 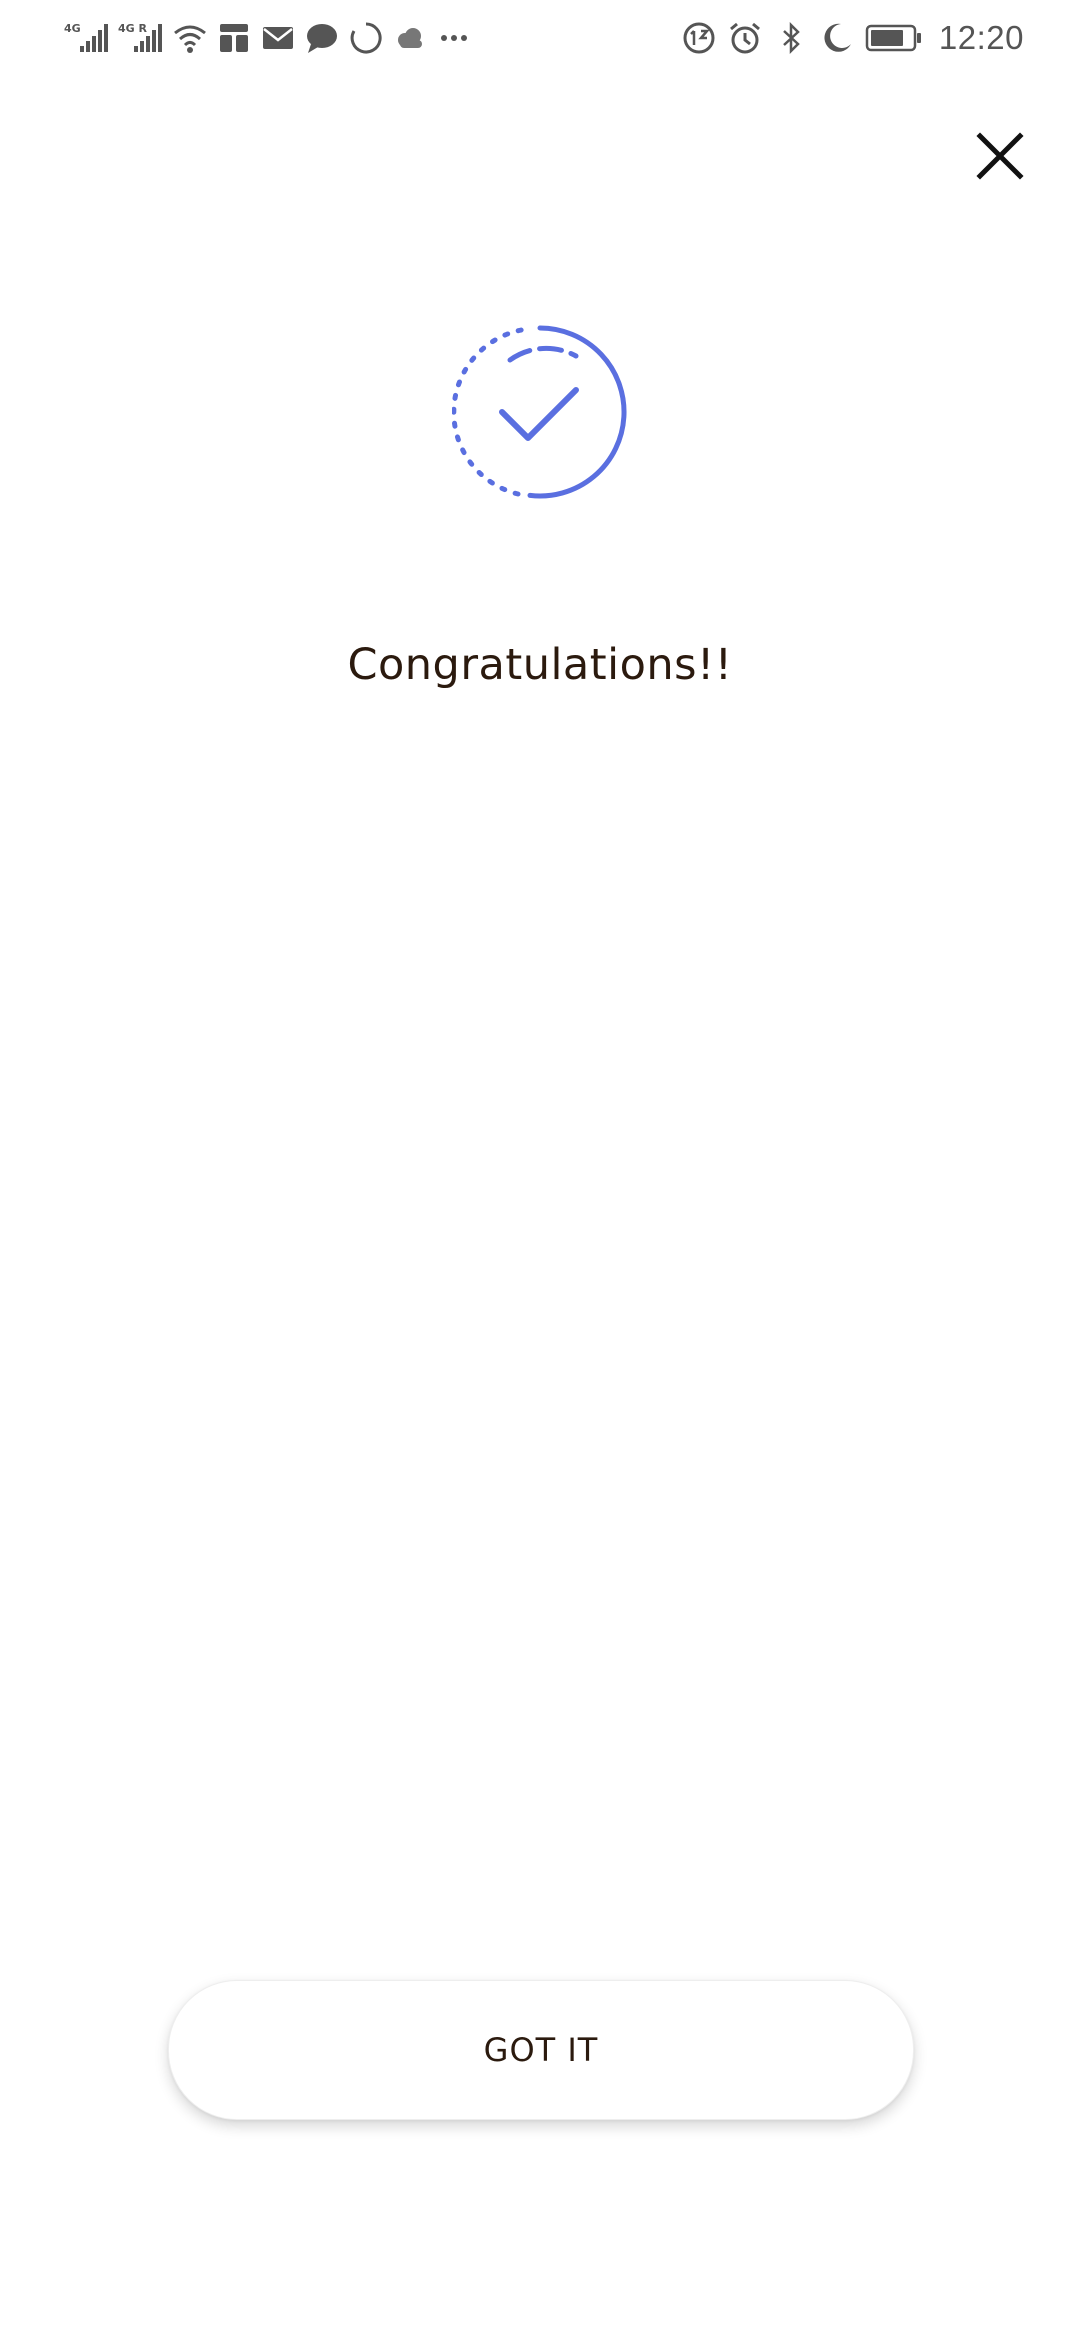 I want to click on status-bar: 4G 4G R 12:20, so click(x=540, y=38).